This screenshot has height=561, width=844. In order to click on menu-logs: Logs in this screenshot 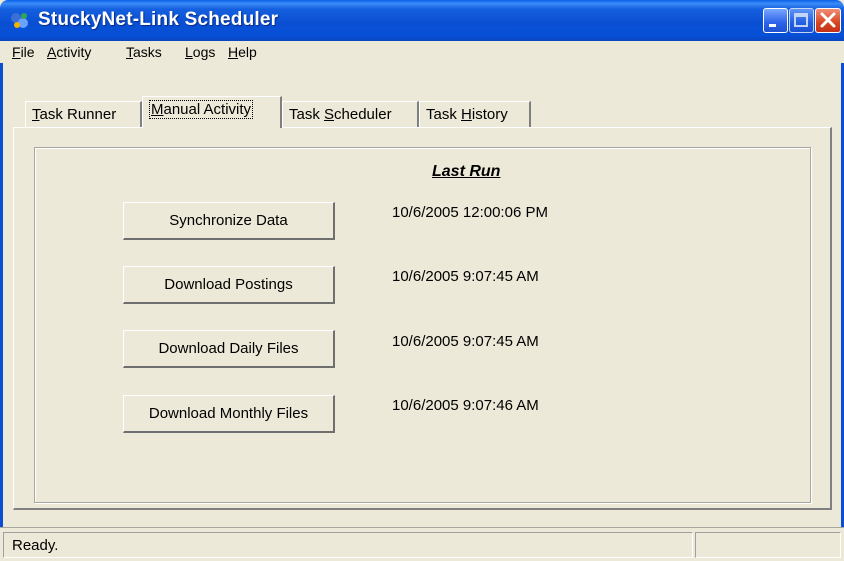, I will do `click(200, 52)`.